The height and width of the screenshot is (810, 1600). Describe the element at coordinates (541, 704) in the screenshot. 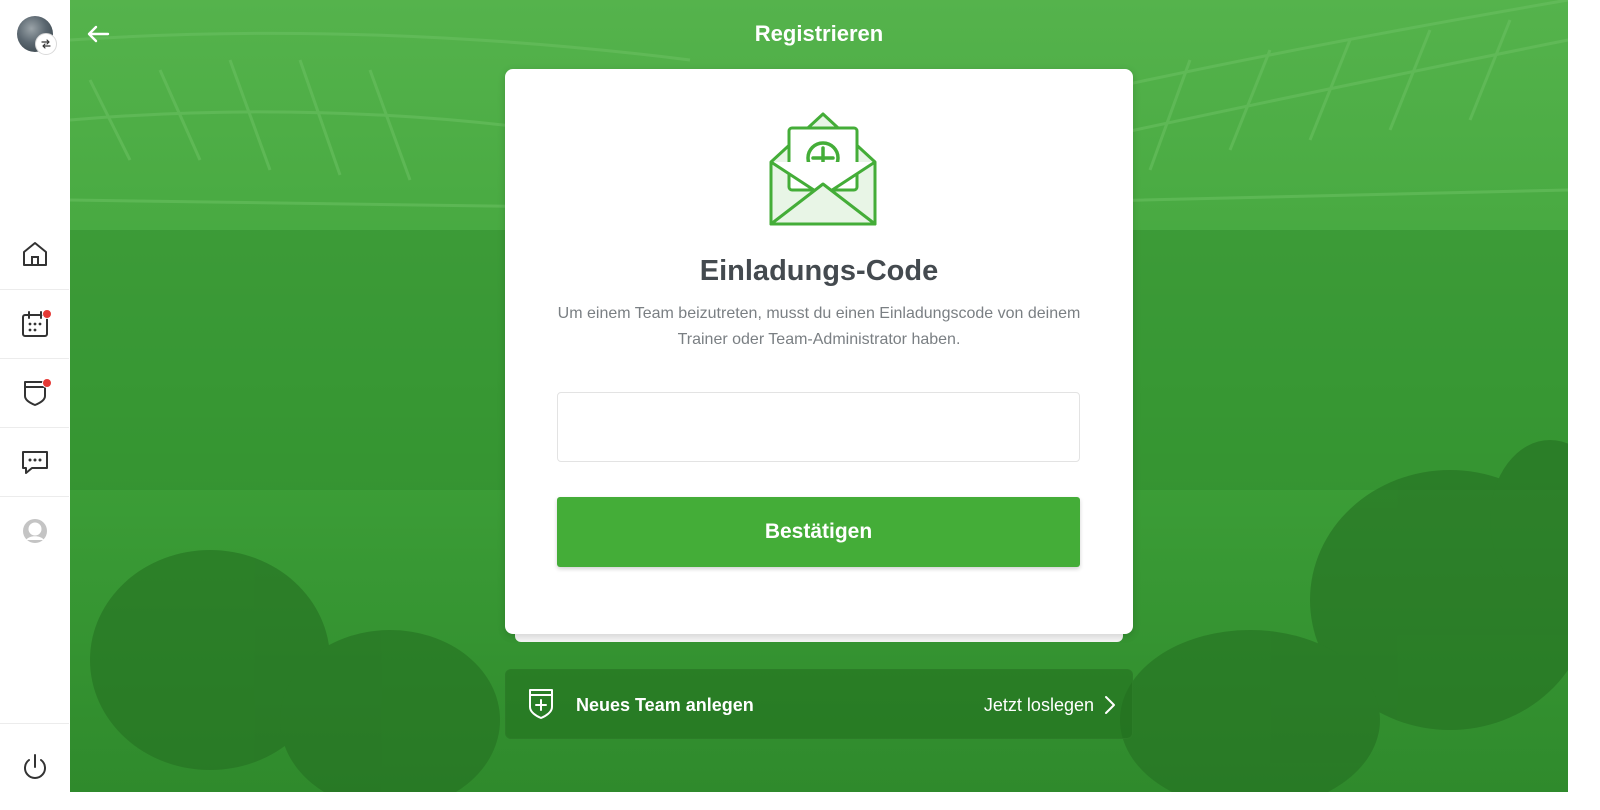

I see `shield-plus-icon` at that location.